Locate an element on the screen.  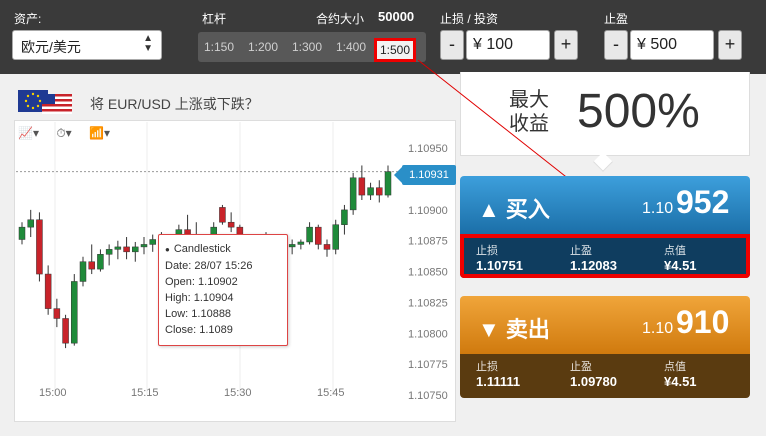
sell-tp-label: 止盈 is located at coordinates (581, 367).